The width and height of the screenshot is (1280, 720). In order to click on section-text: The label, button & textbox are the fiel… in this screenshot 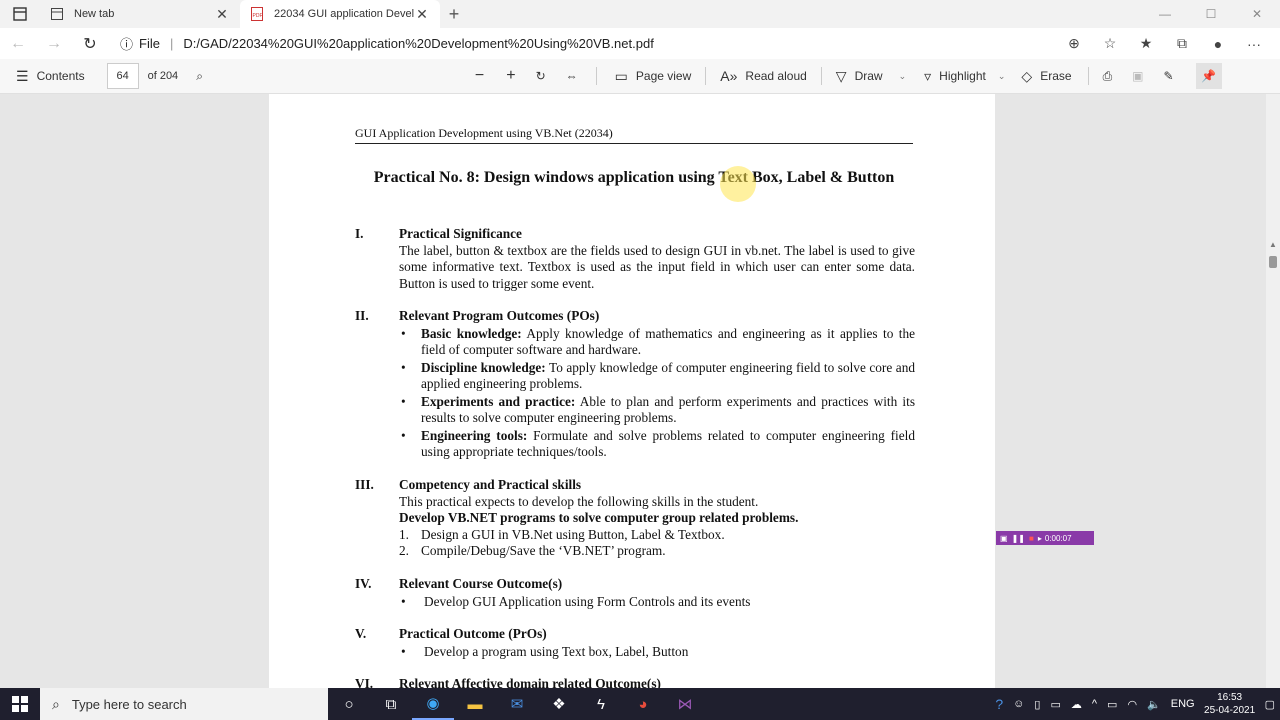, I will do `click(657, 266)`.